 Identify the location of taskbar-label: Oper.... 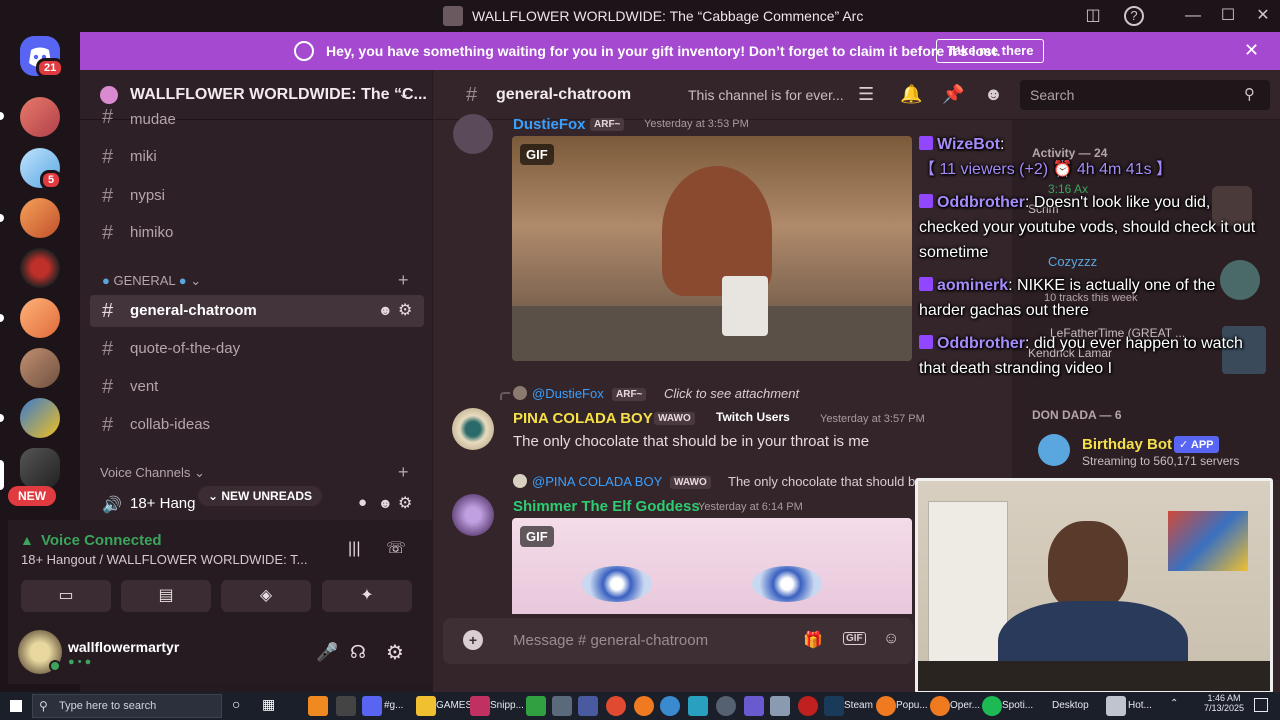
(965, 705).